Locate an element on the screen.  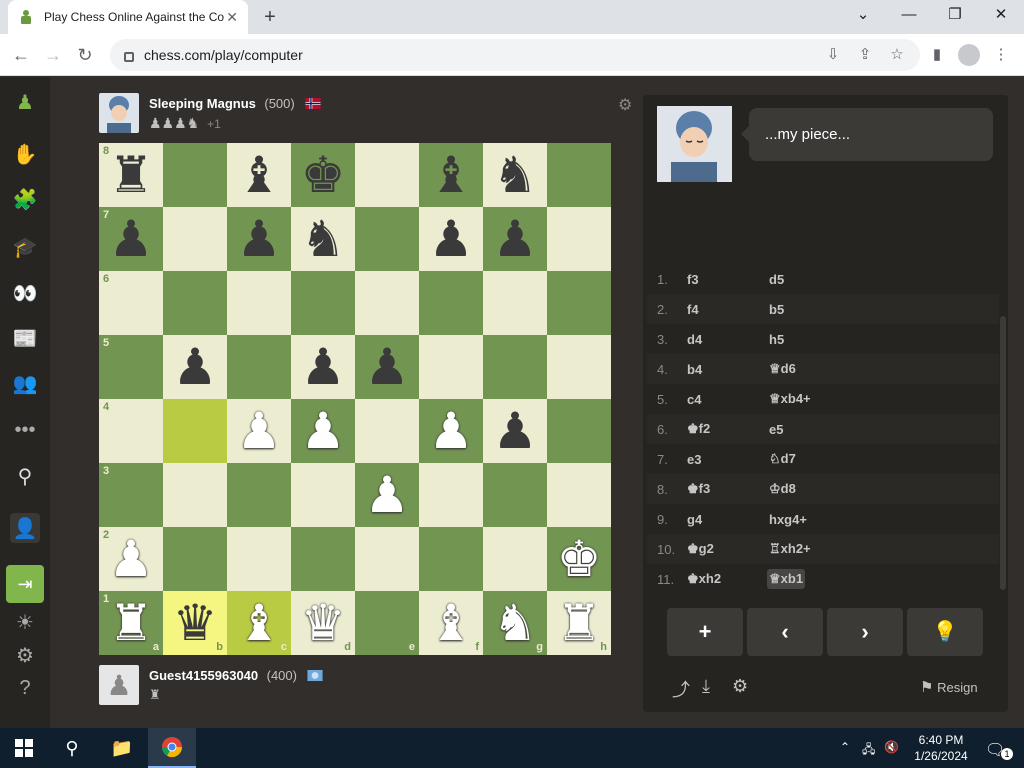
new-game-button: + is located at coordinates (705, 632).